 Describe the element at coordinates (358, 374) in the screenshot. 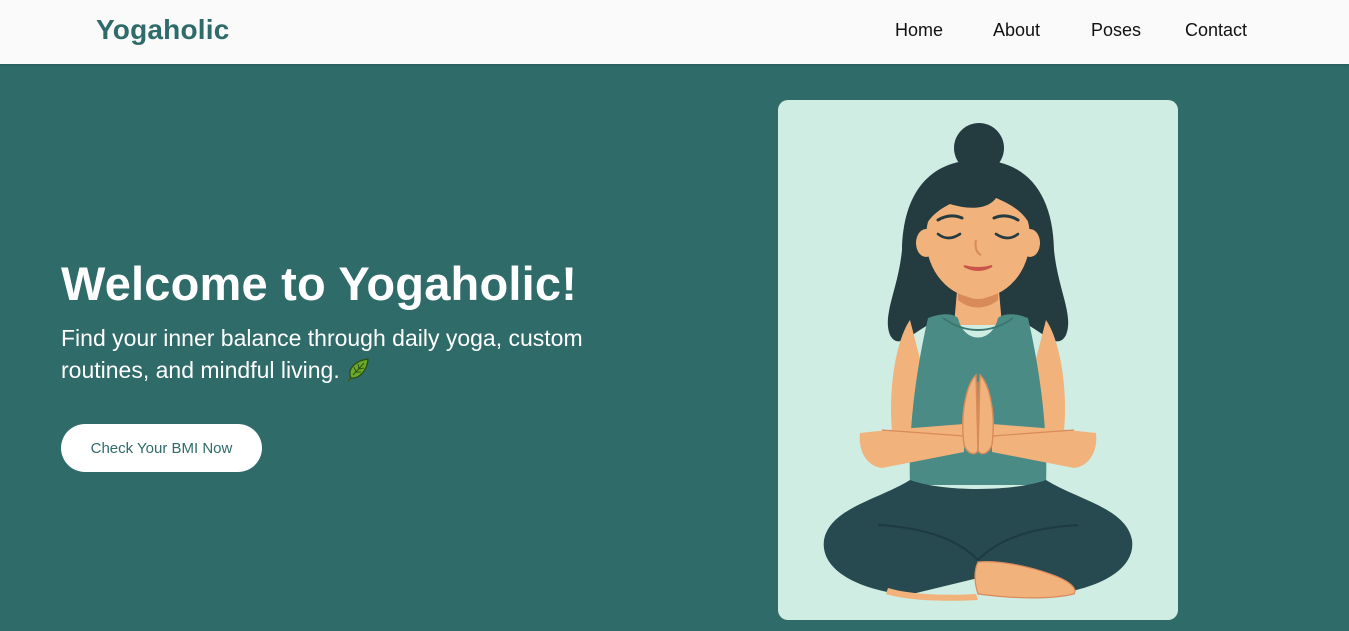

I see `leaf-icon` at that location.